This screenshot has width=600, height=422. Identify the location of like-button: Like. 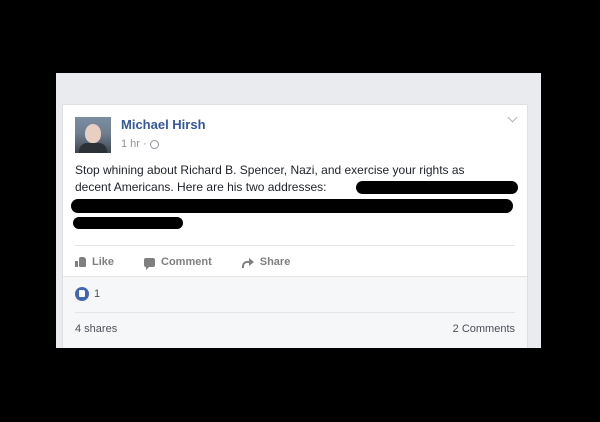
(94, 262).